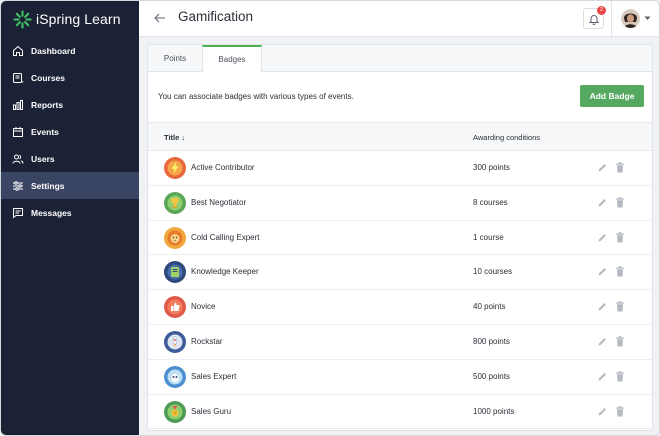  What do you see at coordinates (219, 202) in the screenshot?
I see `badge-title: Best Negotiator` at bounding box center [219, 202].